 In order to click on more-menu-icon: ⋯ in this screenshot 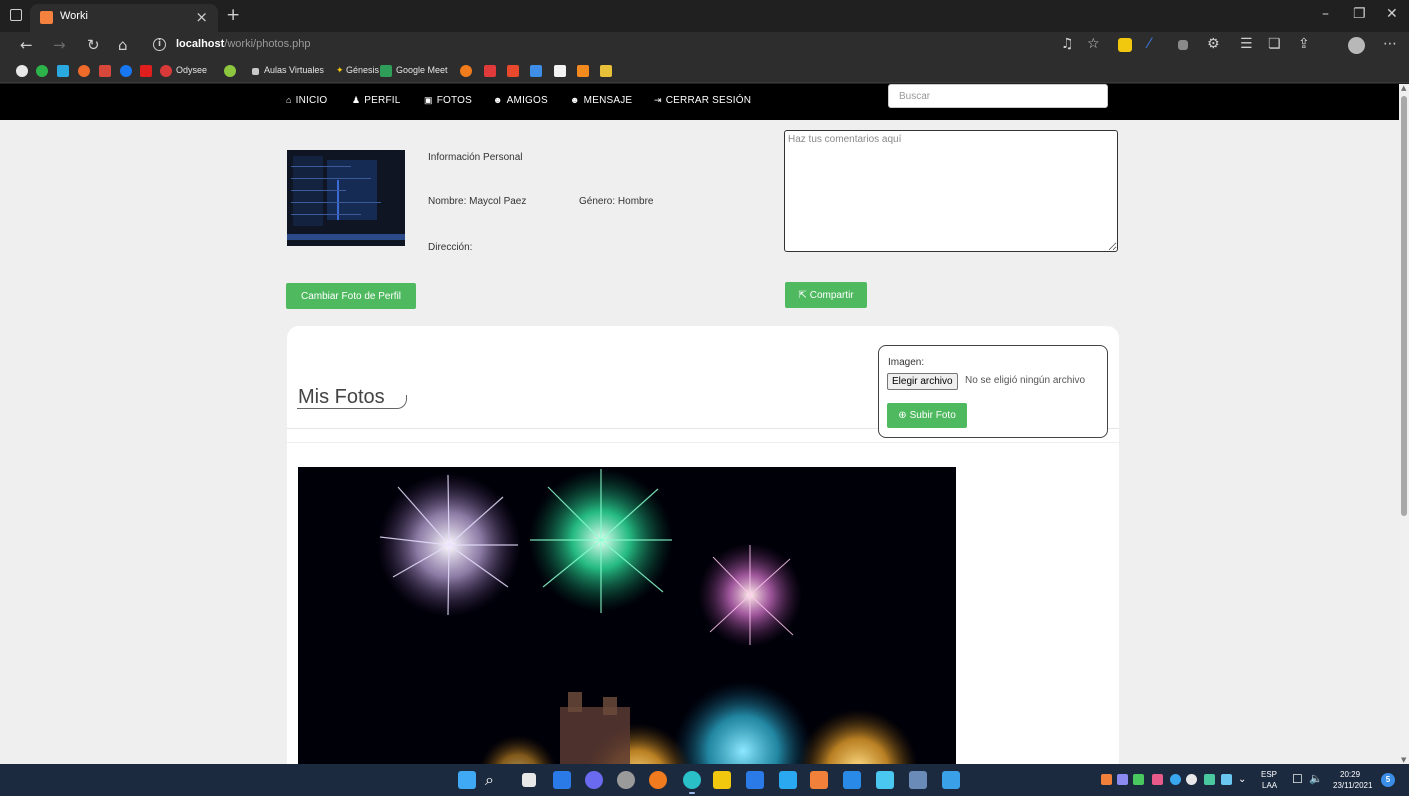, I will do `click(1390, 44)`.